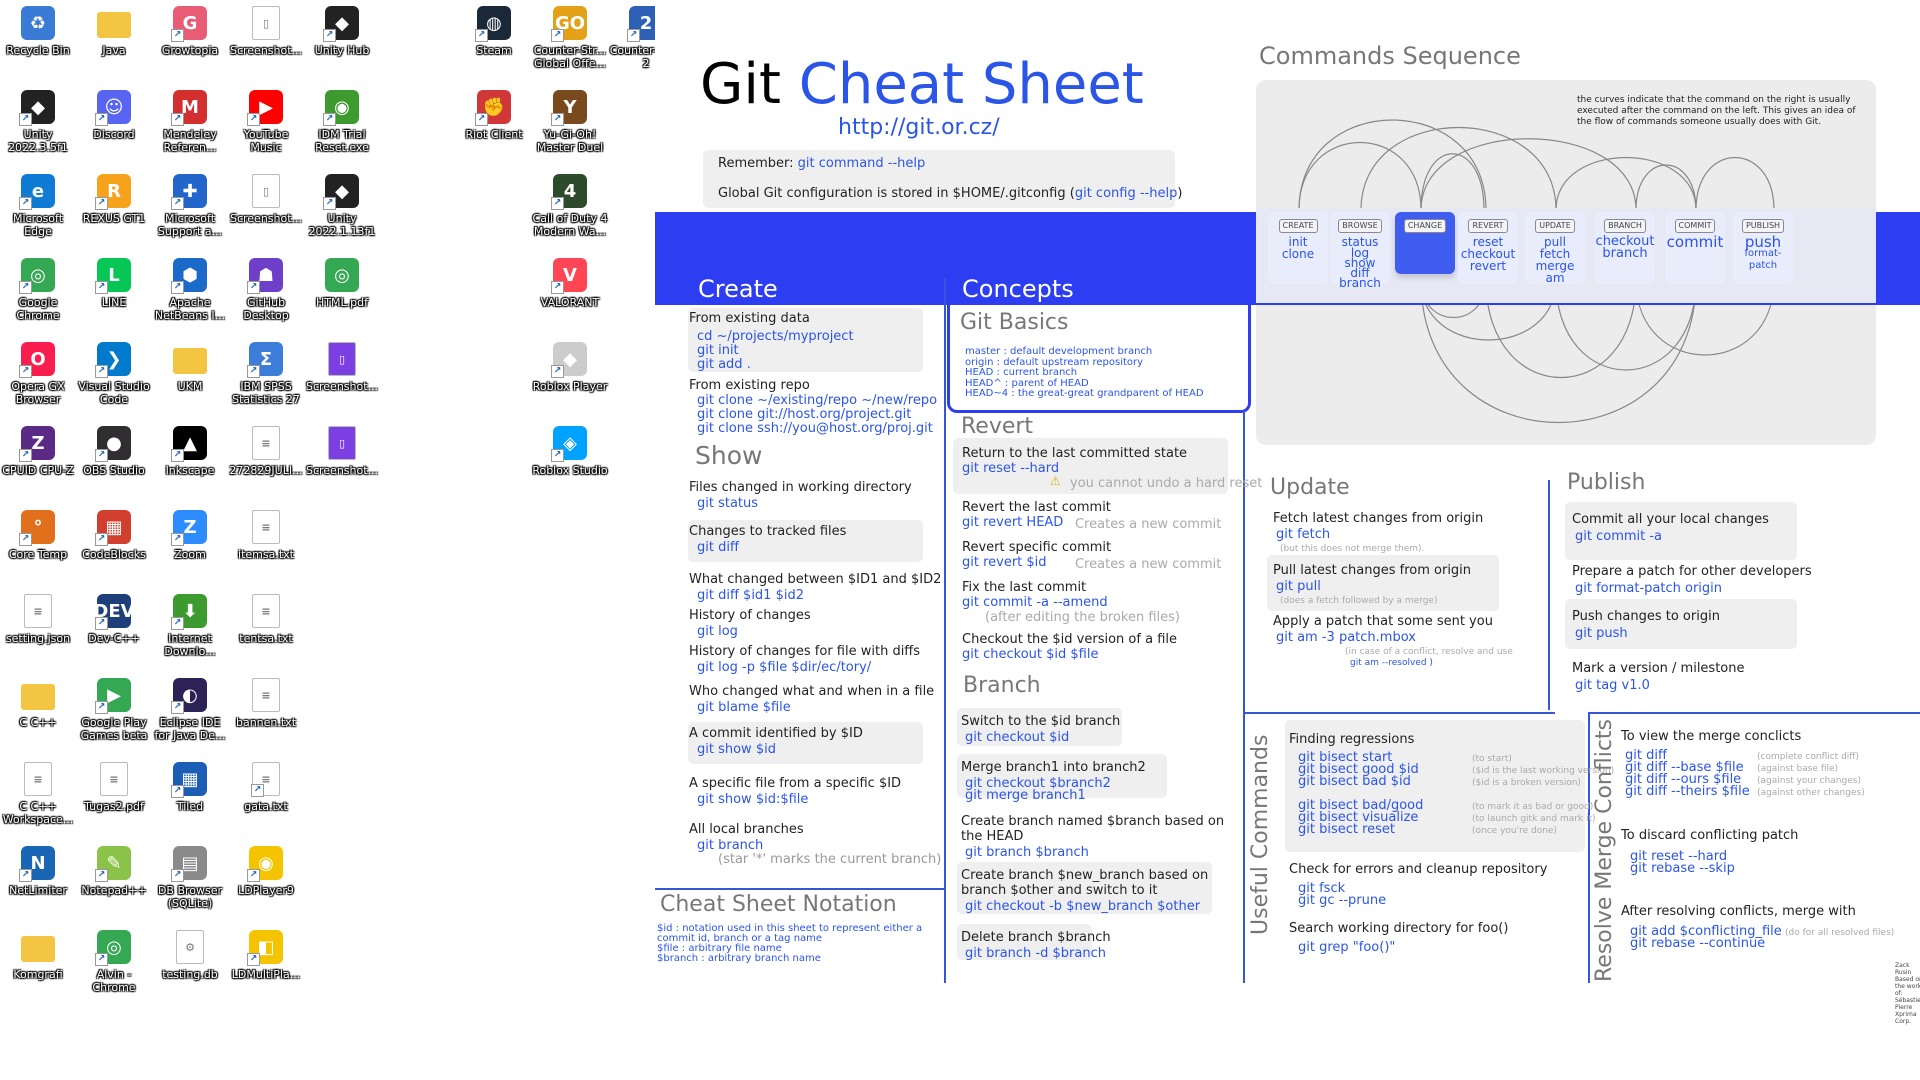 Image resolution: width=1920 pixels, height=1080 pixels. I want to click on obs-icon: ● ↗, so click(113, 444).